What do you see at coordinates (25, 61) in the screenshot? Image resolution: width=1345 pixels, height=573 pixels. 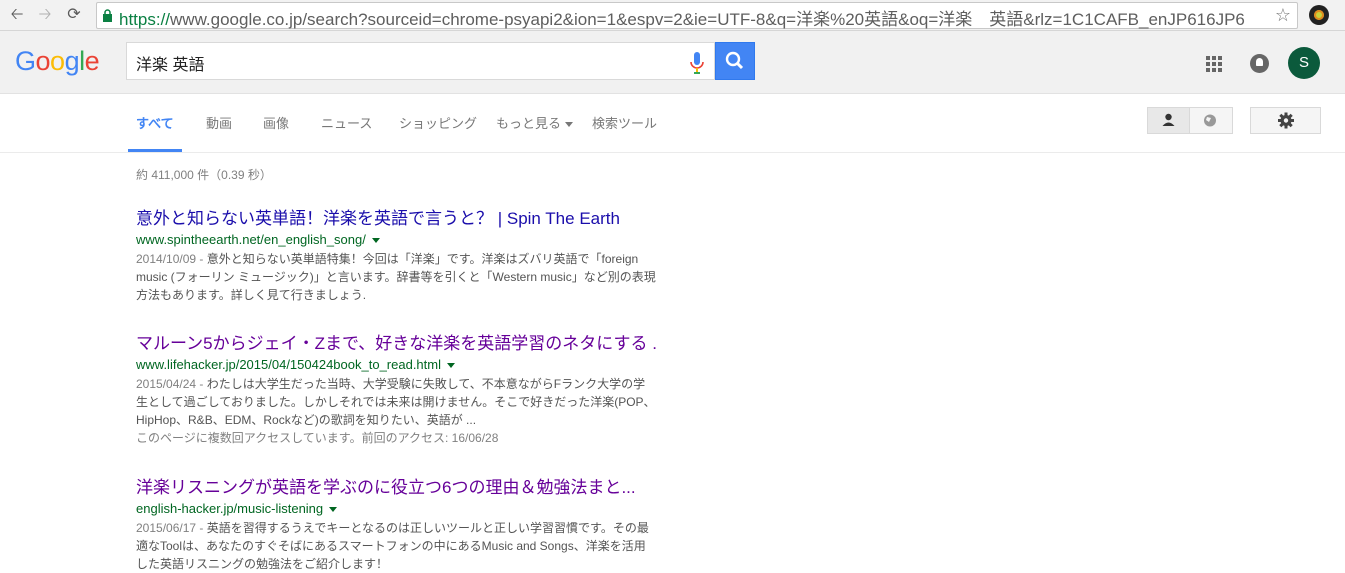 I see `logo-letter: G` at bounding box center [25, 61].